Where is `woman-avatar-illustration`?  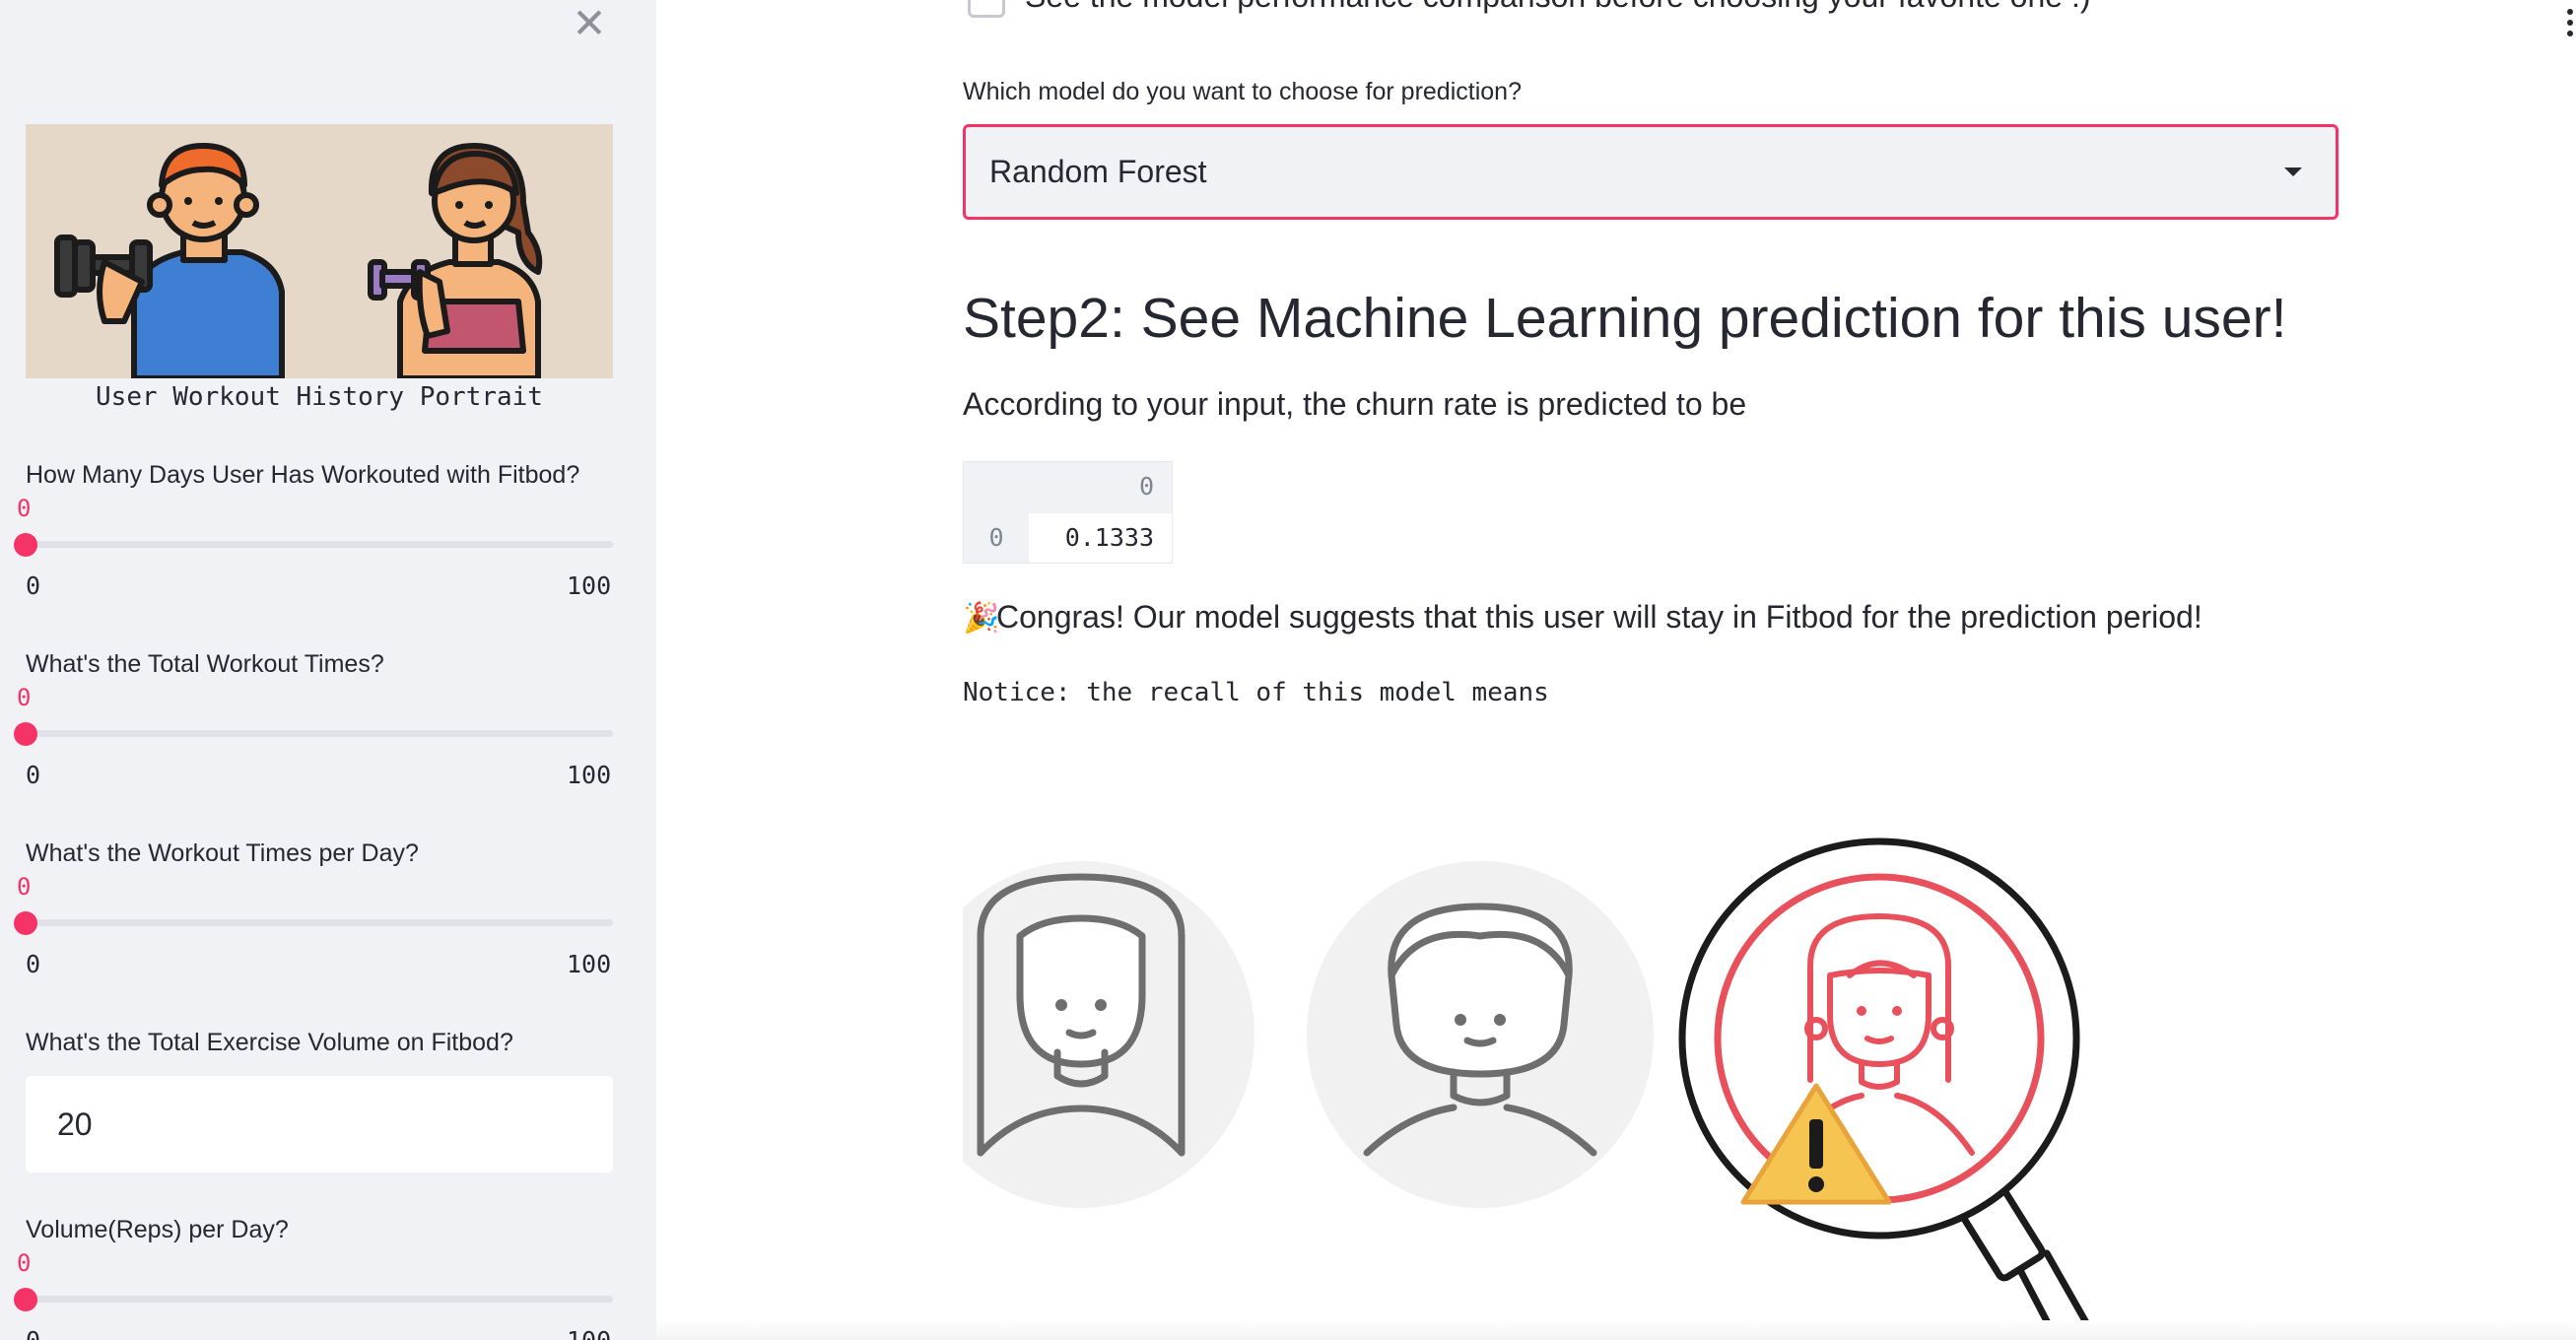 woman-avatar-illustration is located at coordinates (1081, 1035).